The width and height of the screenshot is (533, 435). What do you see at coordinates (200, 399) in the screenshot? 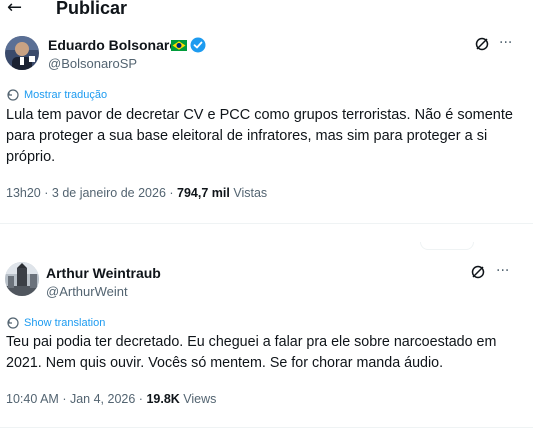
I see `views-label: Views` at bounding box center [200, 399].